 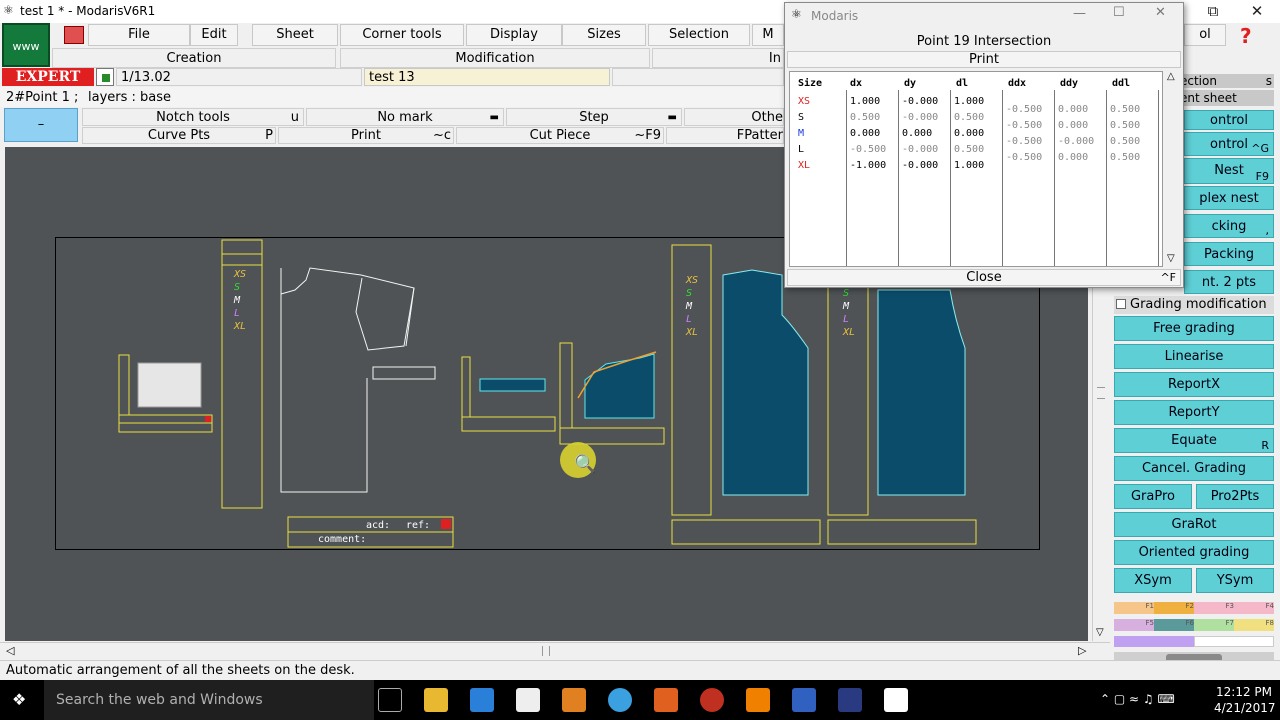 What do you see at coordinates (1194, 552) in the screenshot?
I see `oriented-grading-button: Oriented grading` at bounding box center [1194, 552].